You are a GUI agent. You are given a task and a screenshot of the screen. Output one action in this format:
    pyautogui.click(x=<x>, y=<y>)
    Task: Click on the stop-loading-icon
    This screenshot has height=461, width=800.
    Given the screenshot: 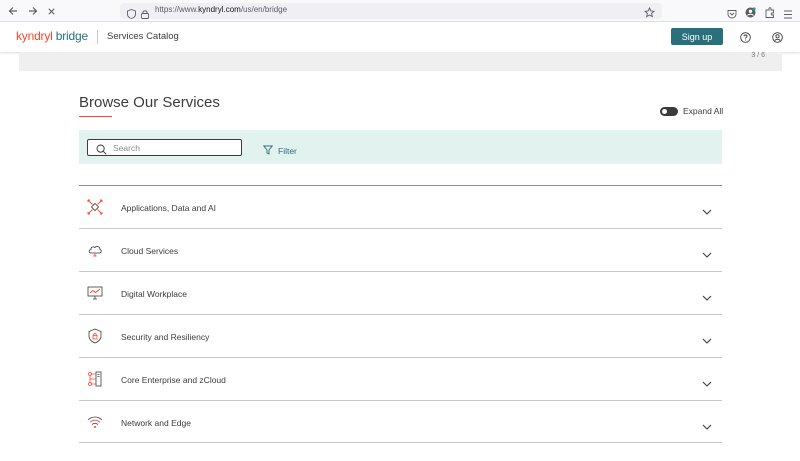 What is the action you would take?
    pyautogui.click(x=51, y=11)
    